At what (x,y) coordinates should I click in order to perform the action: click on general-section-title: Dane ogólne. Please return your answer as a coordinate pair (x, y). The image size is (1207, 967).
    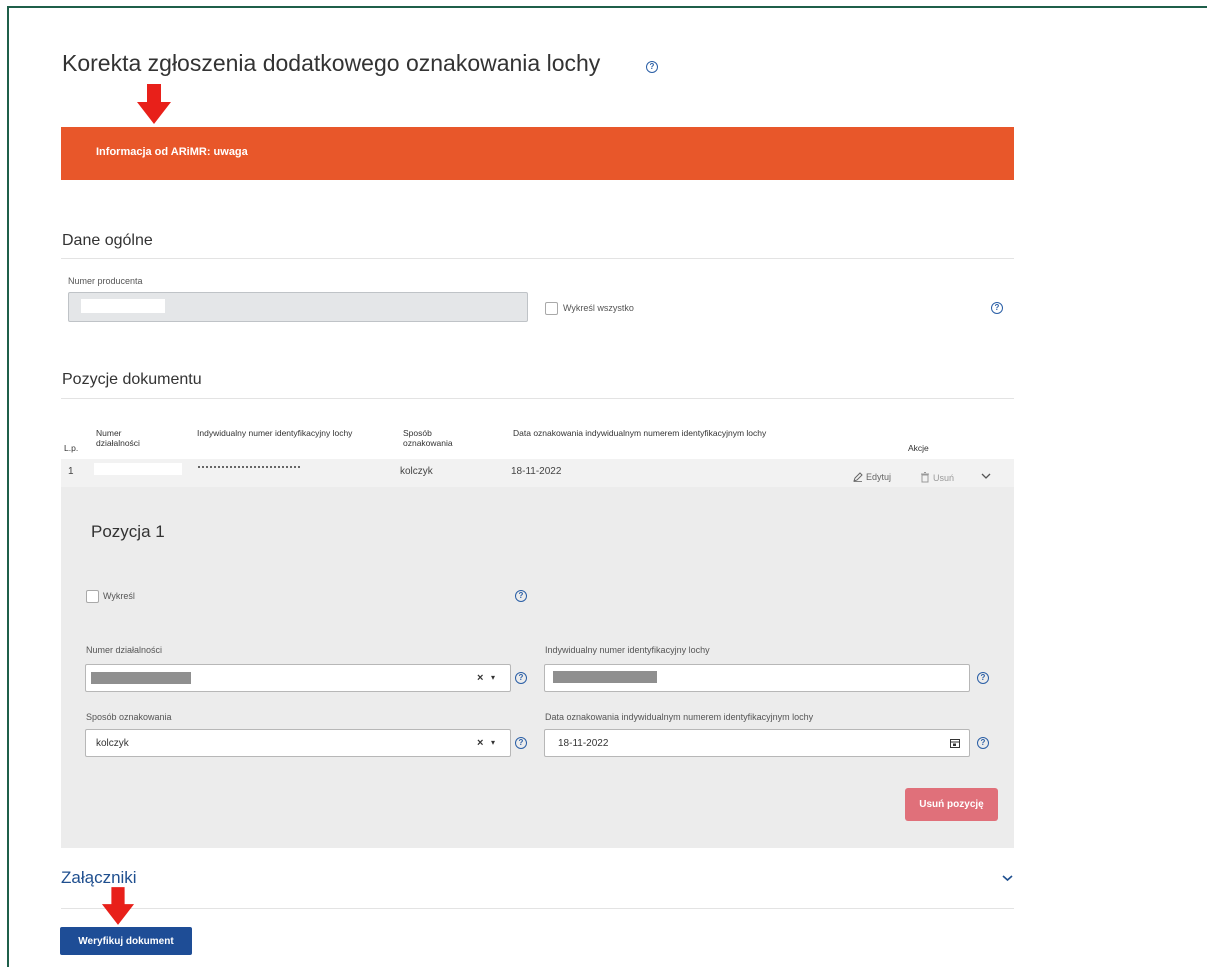
    Looking at the image, I should click on (107, 240).